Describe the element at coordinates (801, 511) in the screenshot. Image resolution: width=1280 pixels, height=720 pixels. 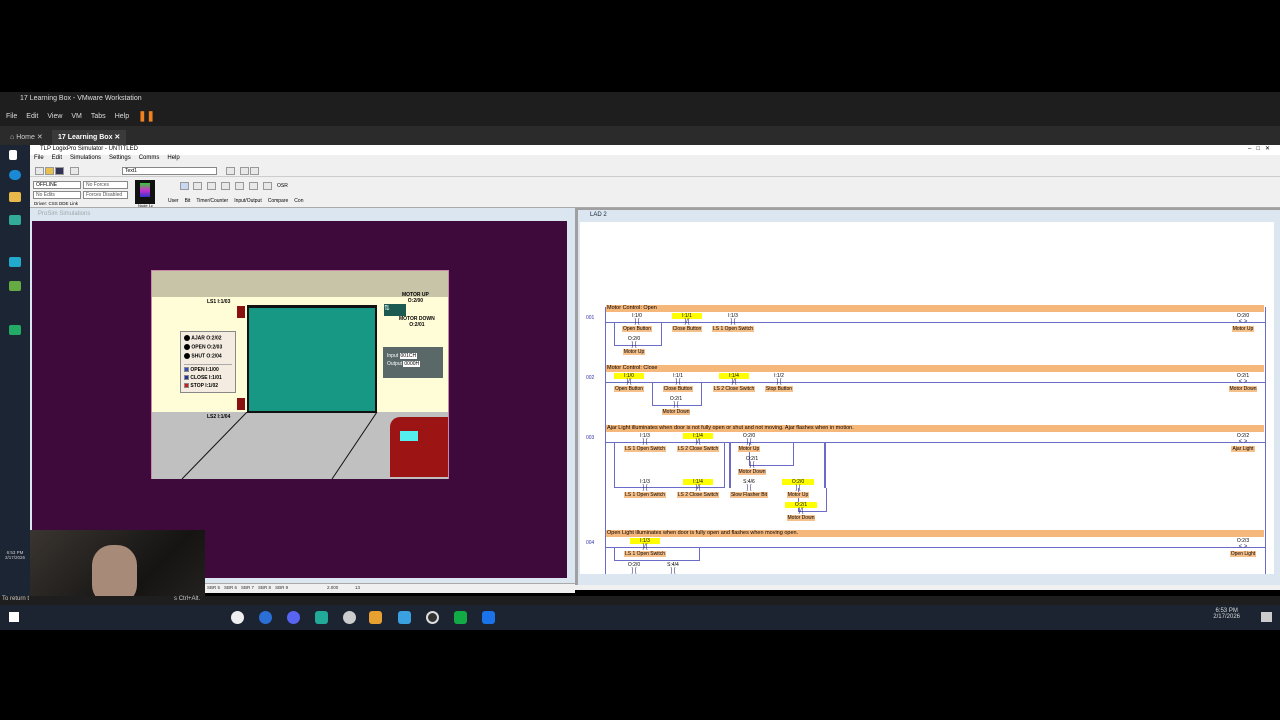
I see `contact-xio: O:2/1 ]/[ Motor Down` at that location.